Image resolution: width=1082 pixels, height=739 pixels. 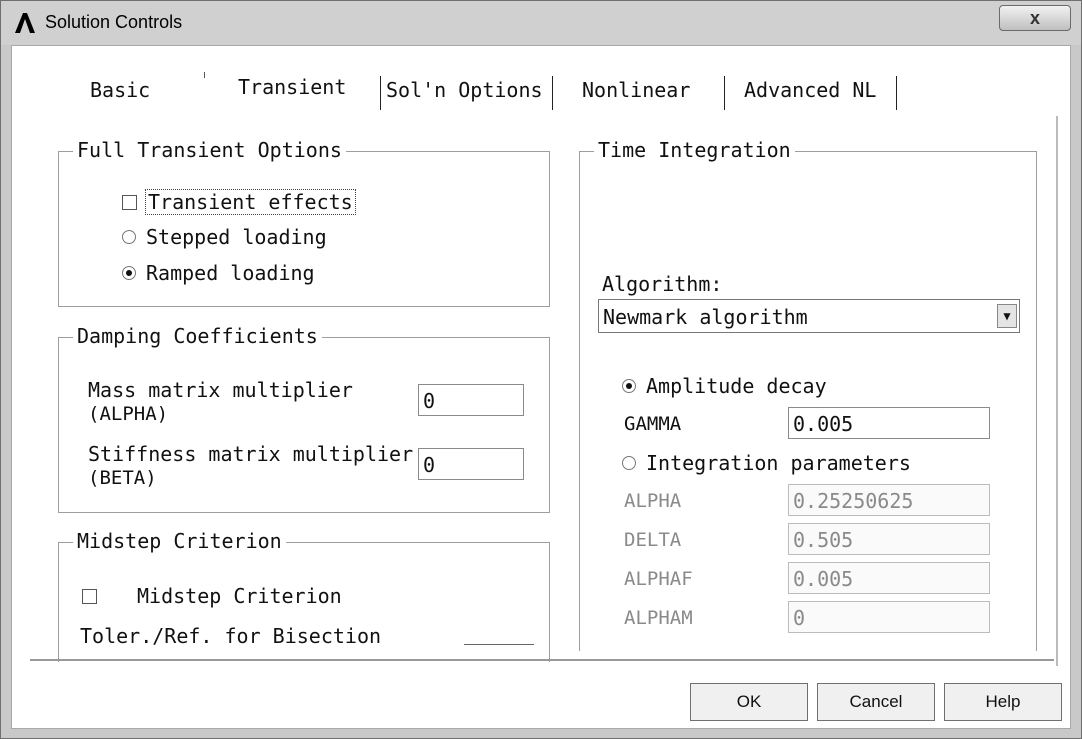 I want to click on stiffness-matrix-input: 0, so click(x=471, y=464).